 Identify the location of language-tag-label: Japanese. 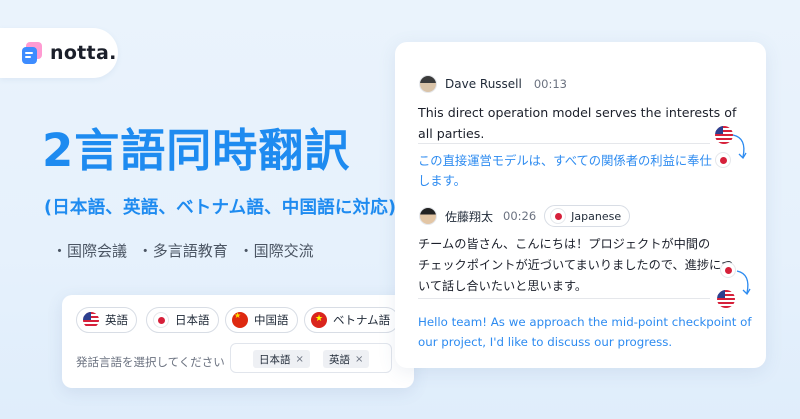
(596, 216).